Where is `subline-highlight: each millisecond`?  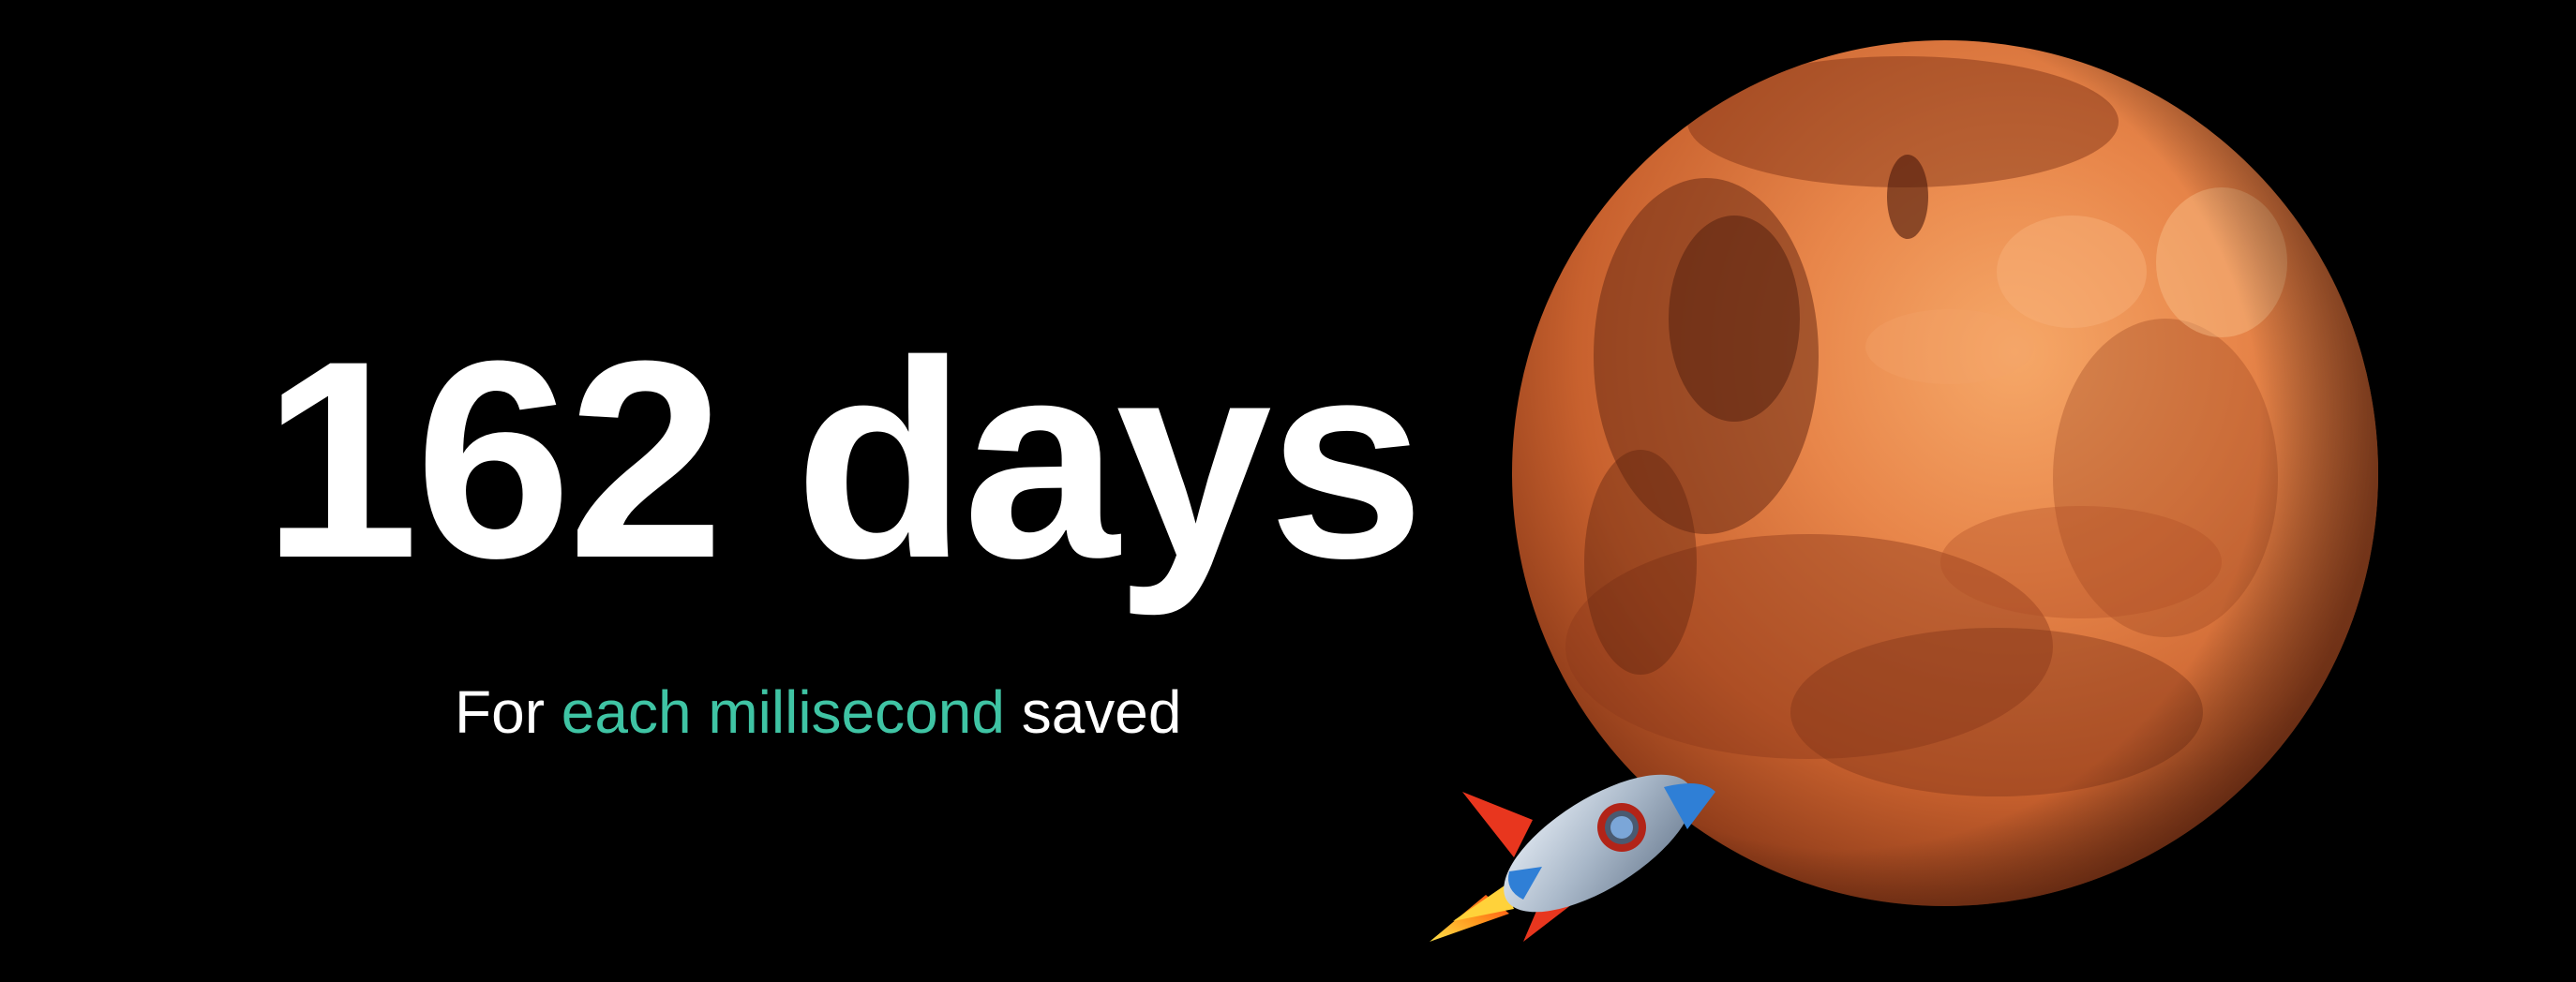 subline-highlight: each millisecond is located at coordinates (783, 712).